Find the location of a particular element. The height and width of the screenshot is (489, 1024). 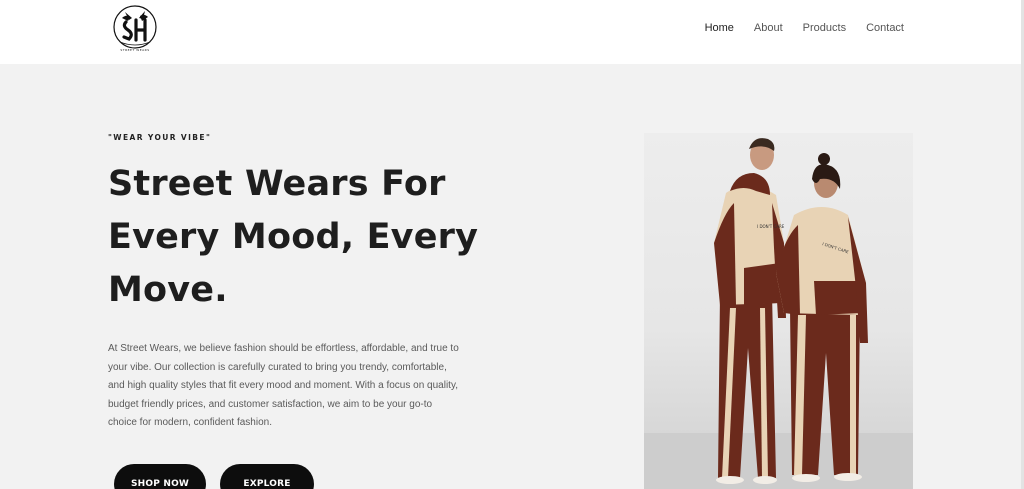

female-model-figure: I DON'T CARE is located at coordinates (822, 317).